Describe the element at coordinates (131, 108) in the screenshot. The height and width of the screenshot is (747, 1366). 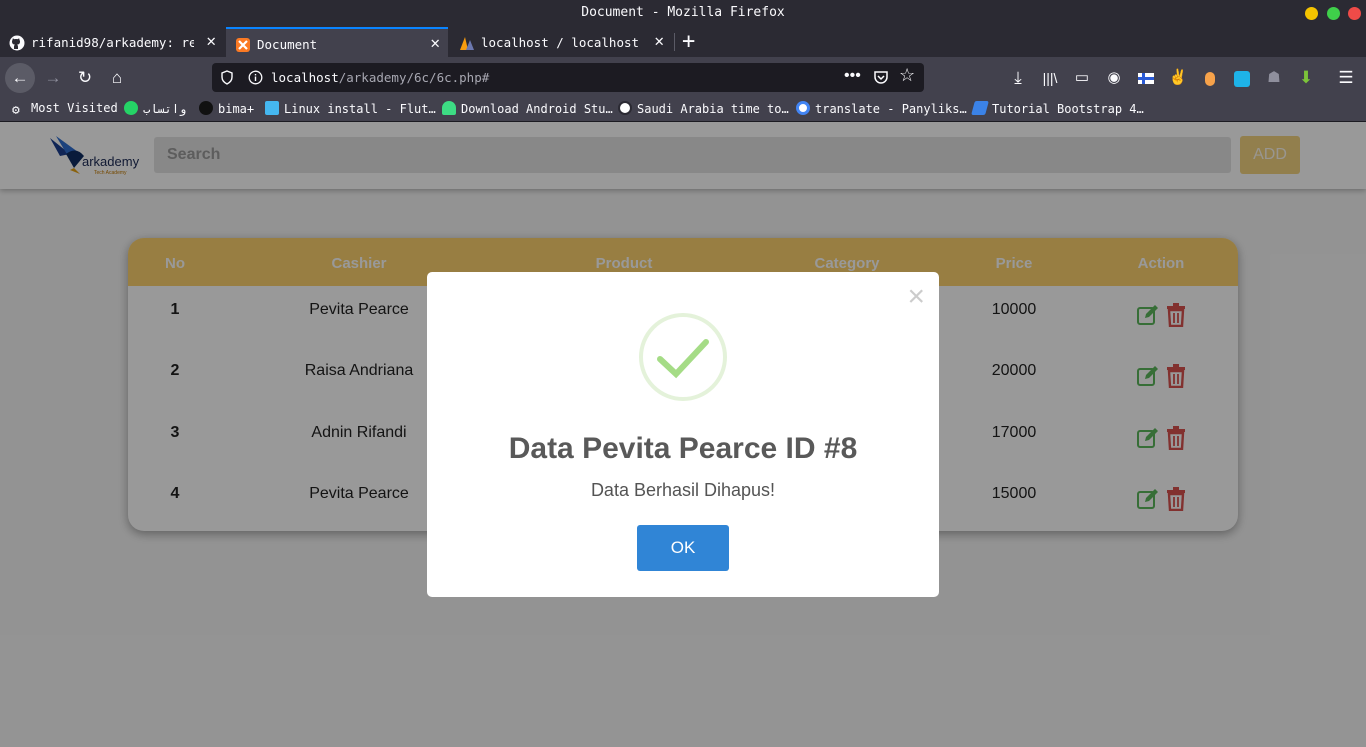
I see `whatsapp-icon` at that location.